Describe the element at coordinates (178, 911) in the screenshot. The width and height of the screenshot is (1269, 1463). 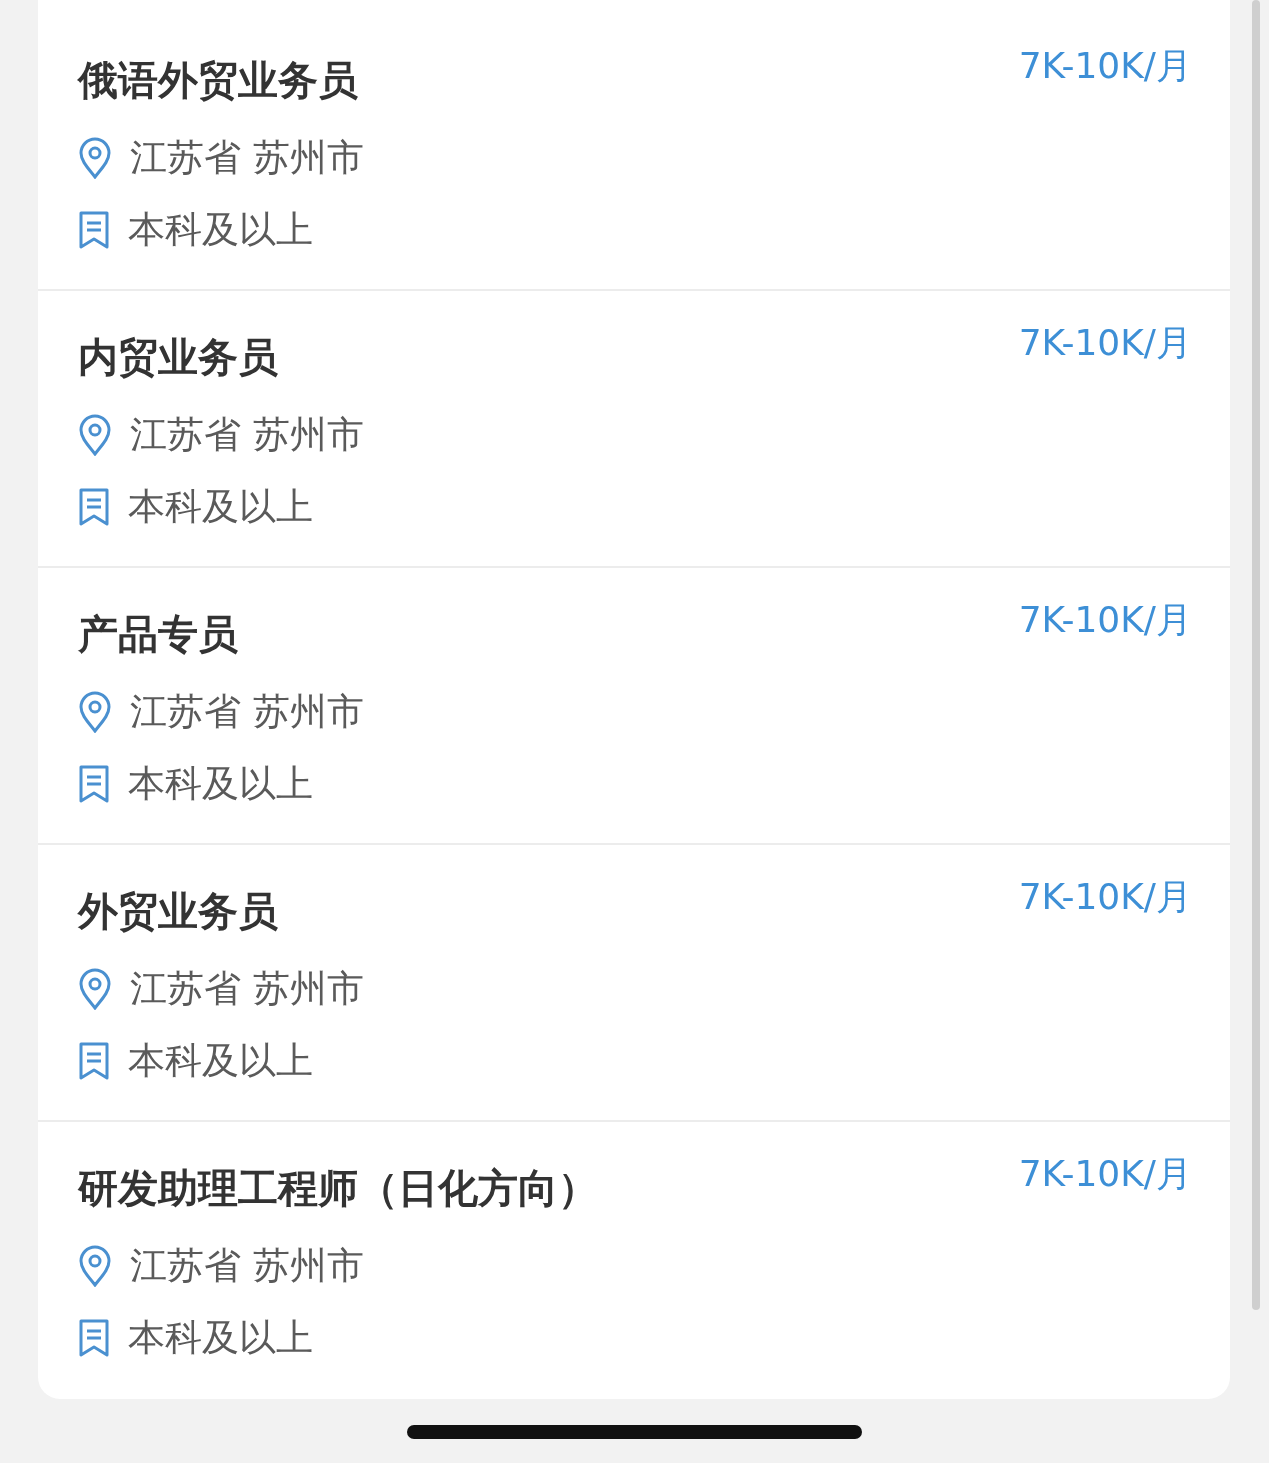
I see `job-title: 外贸业务员` at that location.